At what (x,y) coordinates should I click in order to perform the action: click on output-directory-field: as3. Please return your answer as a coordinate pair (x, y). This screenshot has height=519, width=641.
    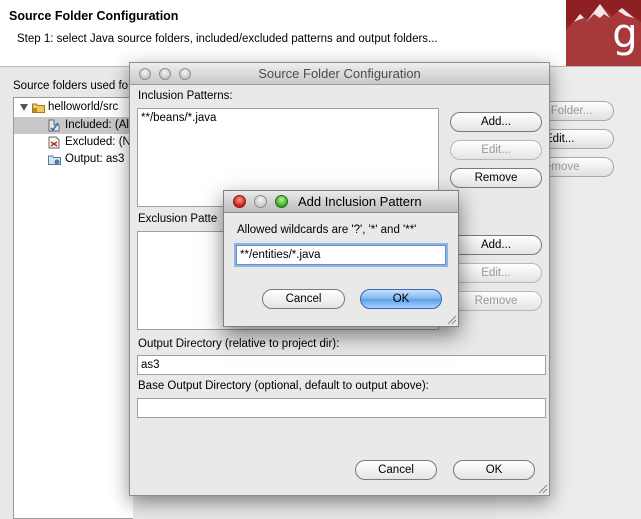
    Looking at the image, I should click on (341, 365).